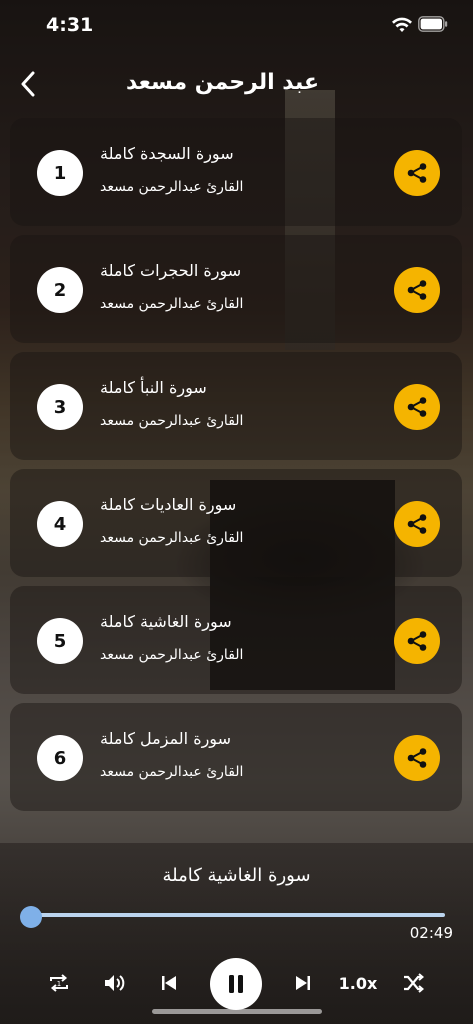 The image size is (473, 1024). What do you see at coordinates (431, 933) in the screenshot?
I see `duration-label: 02:49` at bounding box center [431, 933].